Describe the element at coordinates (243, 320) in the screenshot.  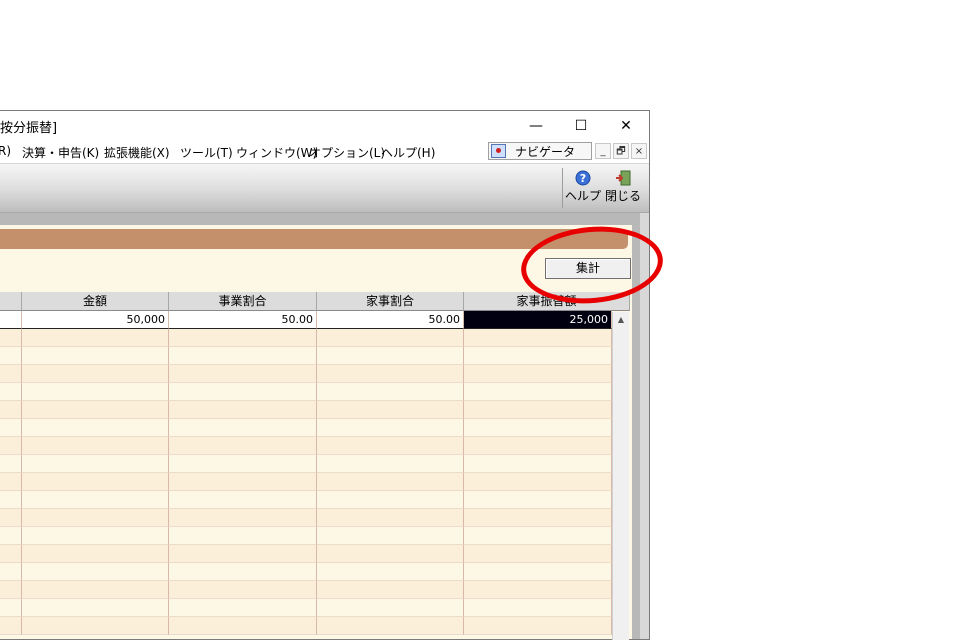
I see `cell-business-ratio: 50.00` at that location.